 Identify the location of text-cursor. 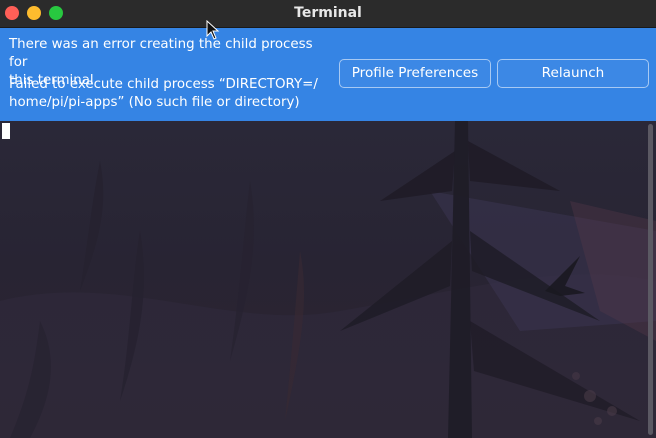
(6, 131).